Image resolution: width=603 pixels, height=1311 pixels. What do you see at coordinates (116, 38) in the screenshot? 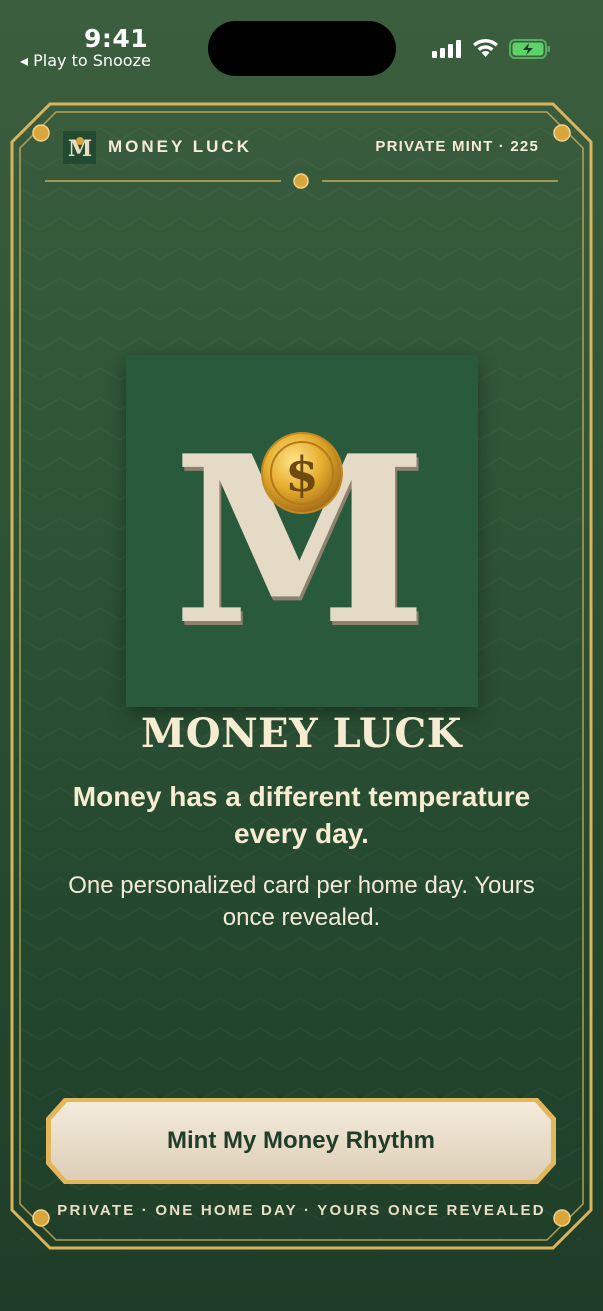
I see `status-time: 9:41` at bounding box center [116, 38].